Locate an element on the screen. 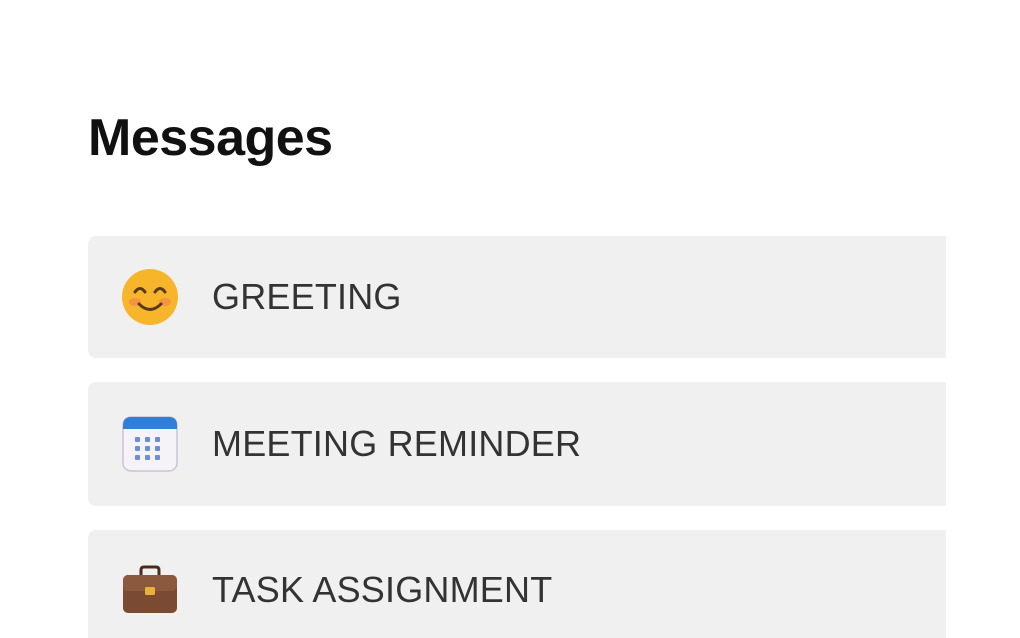 This screenshot has height=638, width=1020. message-item-task-assignment: TASK ASSIGNMENT is located at coordinates (517, 584).